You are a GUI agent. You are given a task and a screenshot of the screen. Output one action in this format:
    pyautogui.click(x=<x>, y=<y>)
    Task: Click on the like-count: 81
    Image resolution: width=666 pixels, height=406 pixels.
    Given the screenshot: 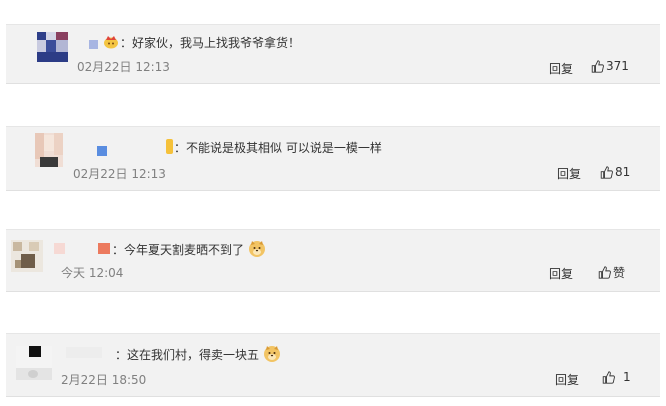 What is the action you would take?
    pyautogui.click(x=623, y=172)
    